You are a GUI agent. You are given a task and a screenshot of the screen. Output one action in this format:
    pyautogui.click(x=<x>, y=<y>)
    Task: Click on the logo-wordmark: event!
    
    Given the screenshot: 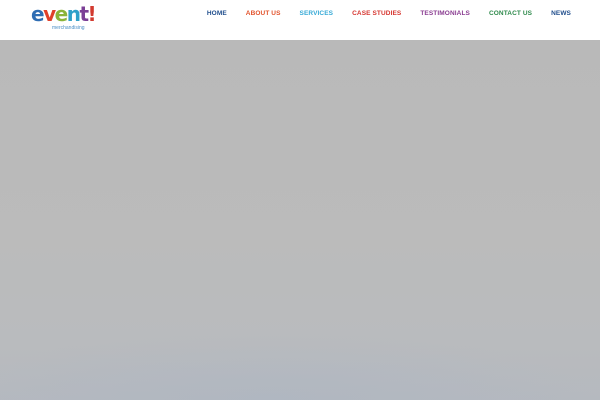 What is the action you would take?
    pyautogui.click(x=64, y=14)
    